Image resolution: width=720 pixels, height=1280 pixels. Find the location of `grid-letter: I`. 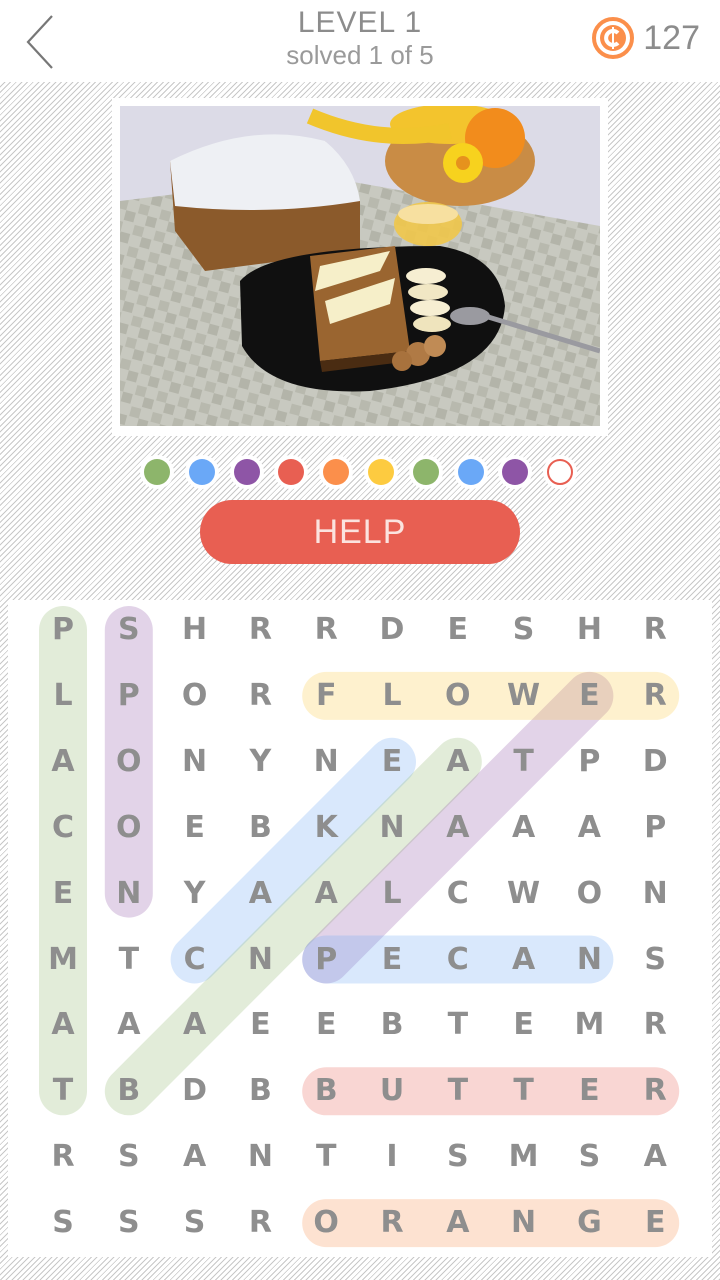

grid-letter: I is located at coordinates (392, 1157).